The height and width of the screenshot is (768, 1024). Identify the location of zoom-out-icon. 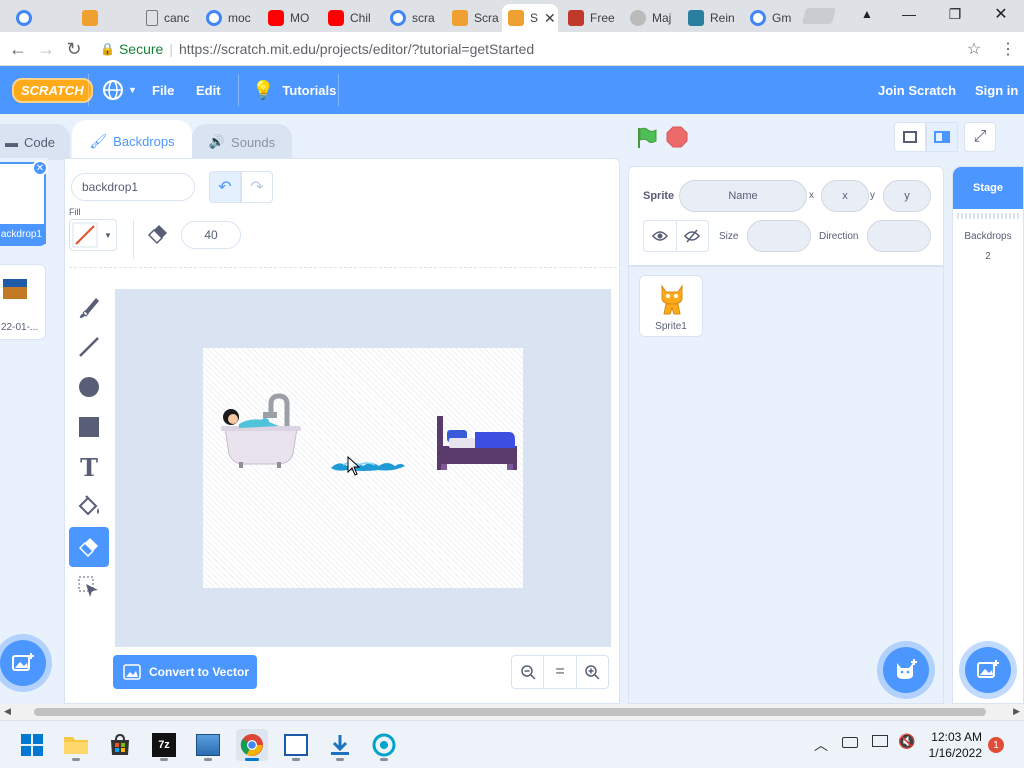
(528, 672).